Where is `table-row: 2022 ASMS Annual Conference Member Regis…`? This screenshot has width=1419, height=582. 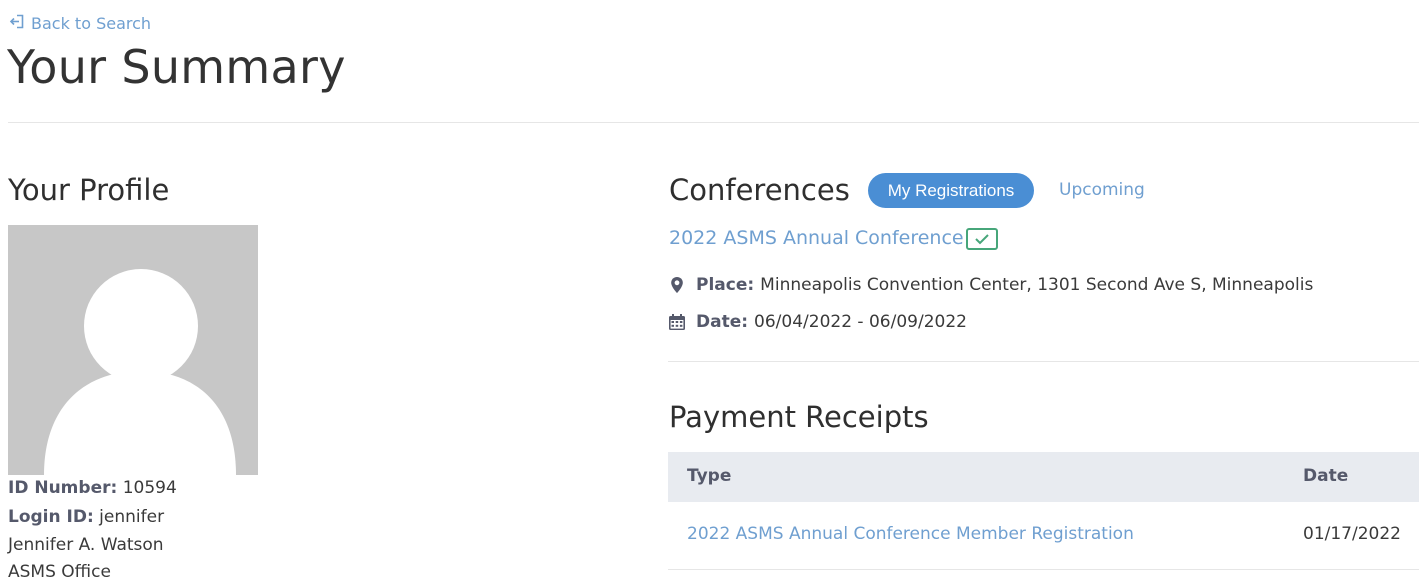 table-row: 2022 ASMS Annual Conference Member Regis… is located at coordinates (1043, 536).